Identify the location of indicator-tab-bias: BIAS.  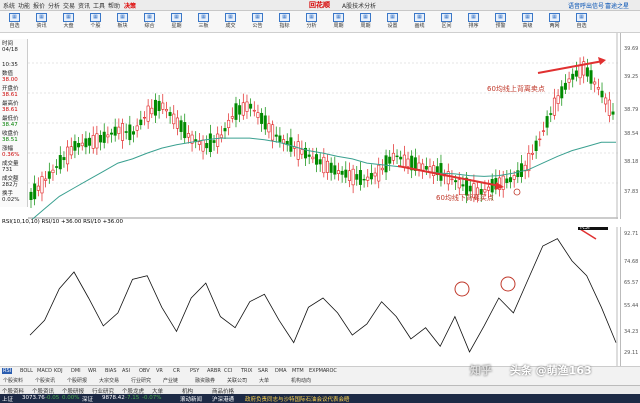
(111, 371).